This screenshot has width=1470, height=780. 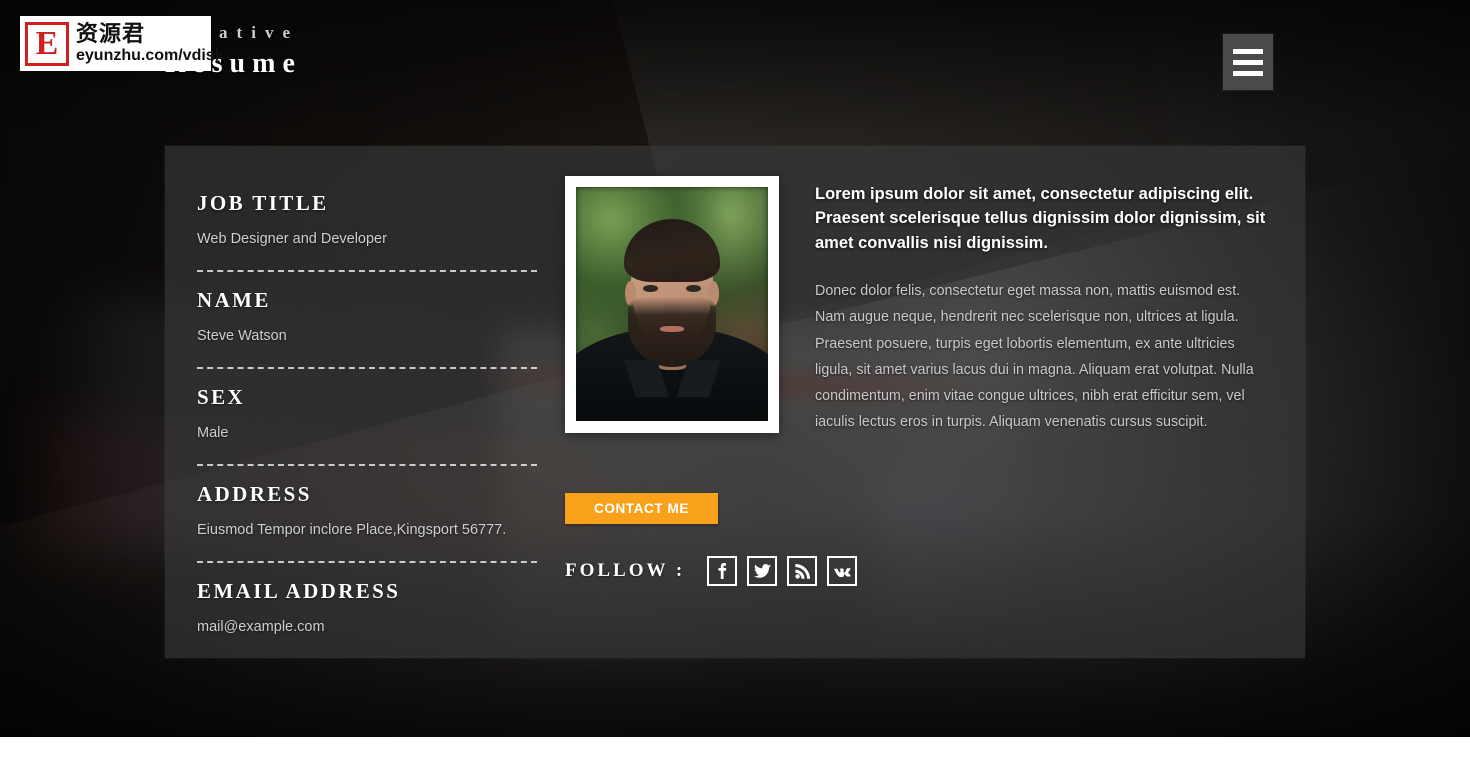 I want to click on social-links, so click(x=782, y=571).